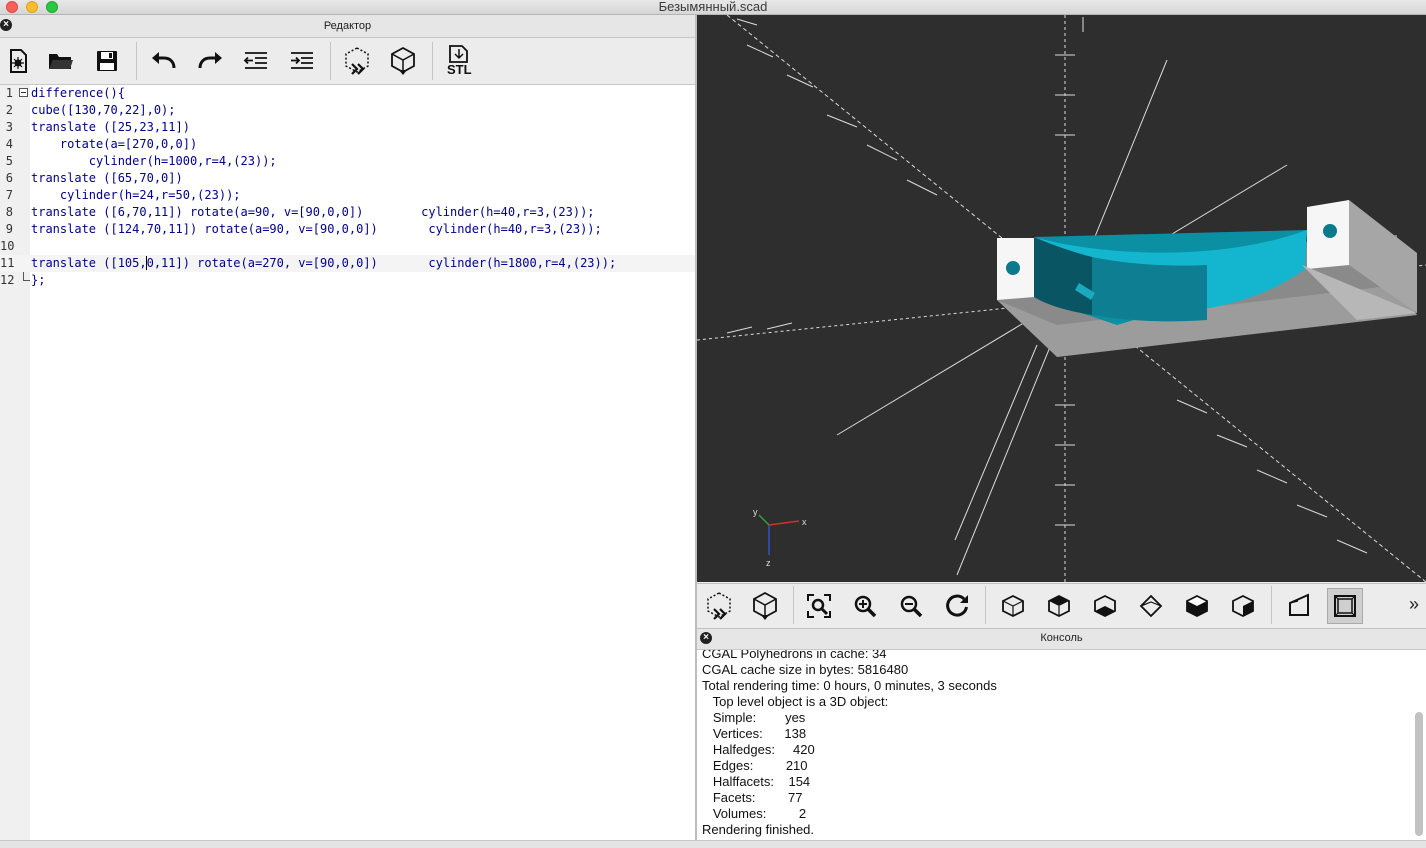 This screenshot has height=848, width=1426. Describe the element at coordinates (9, 212) in the screenshot. I see `line-number: 8` at that location.